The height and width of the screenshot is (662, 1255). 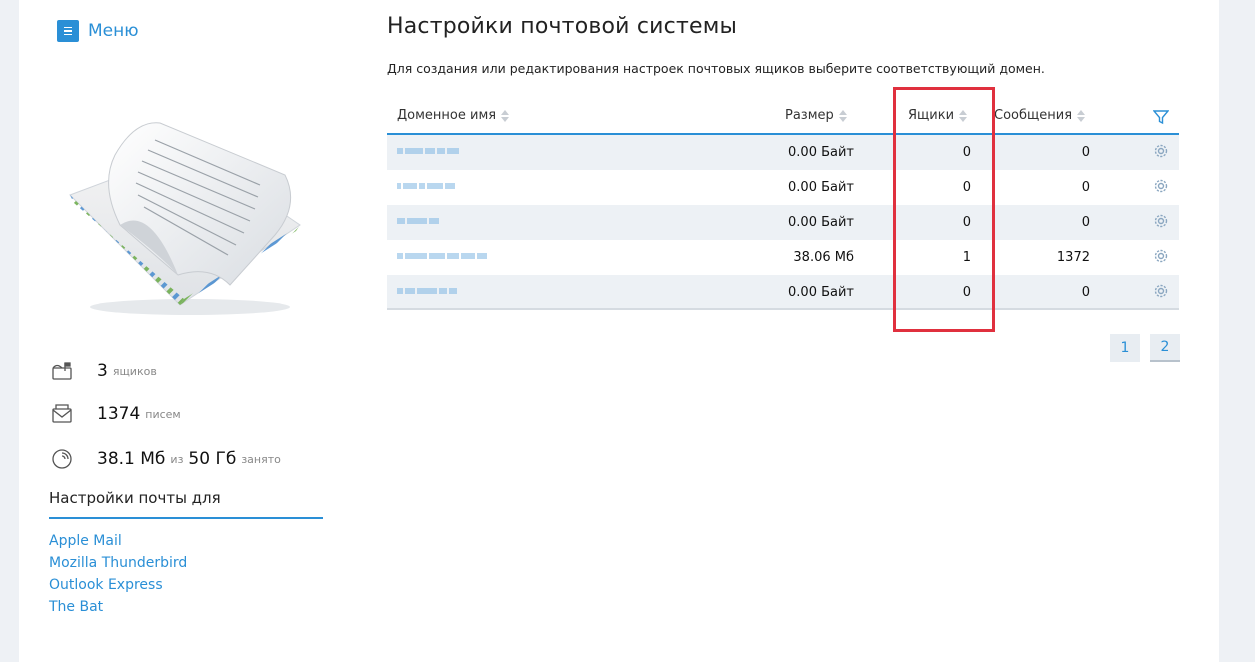 I want to click on column-header-size: Размер, so click(x=816, y=115).